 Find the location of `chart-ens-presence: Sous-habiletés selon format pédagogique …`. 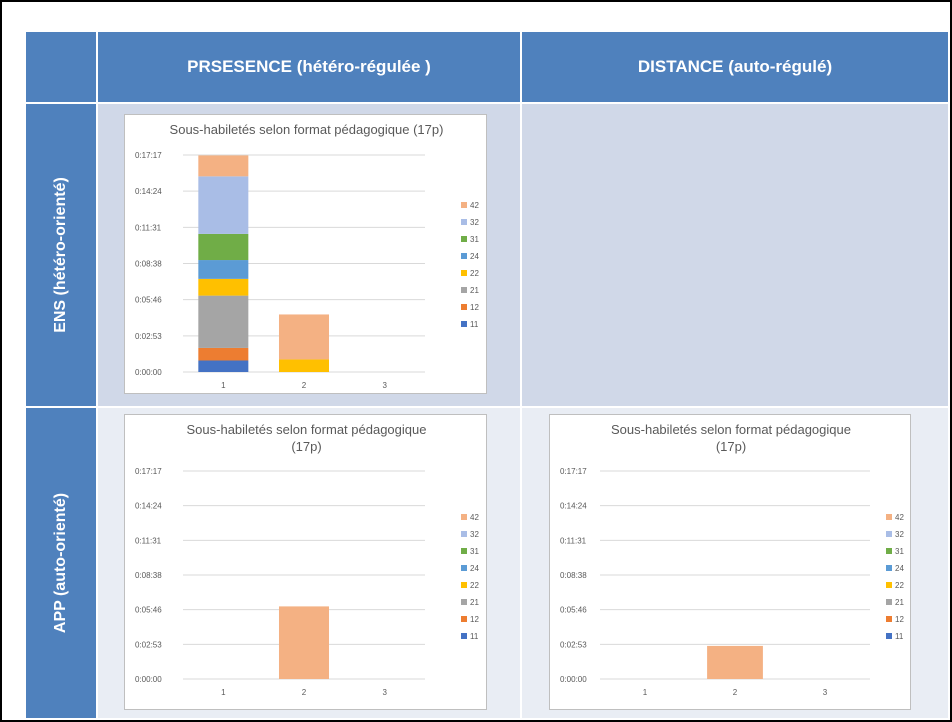

chart-ens-presence: Sous-habiletés selon format pédagogique … is located at coordinates (305, 254).